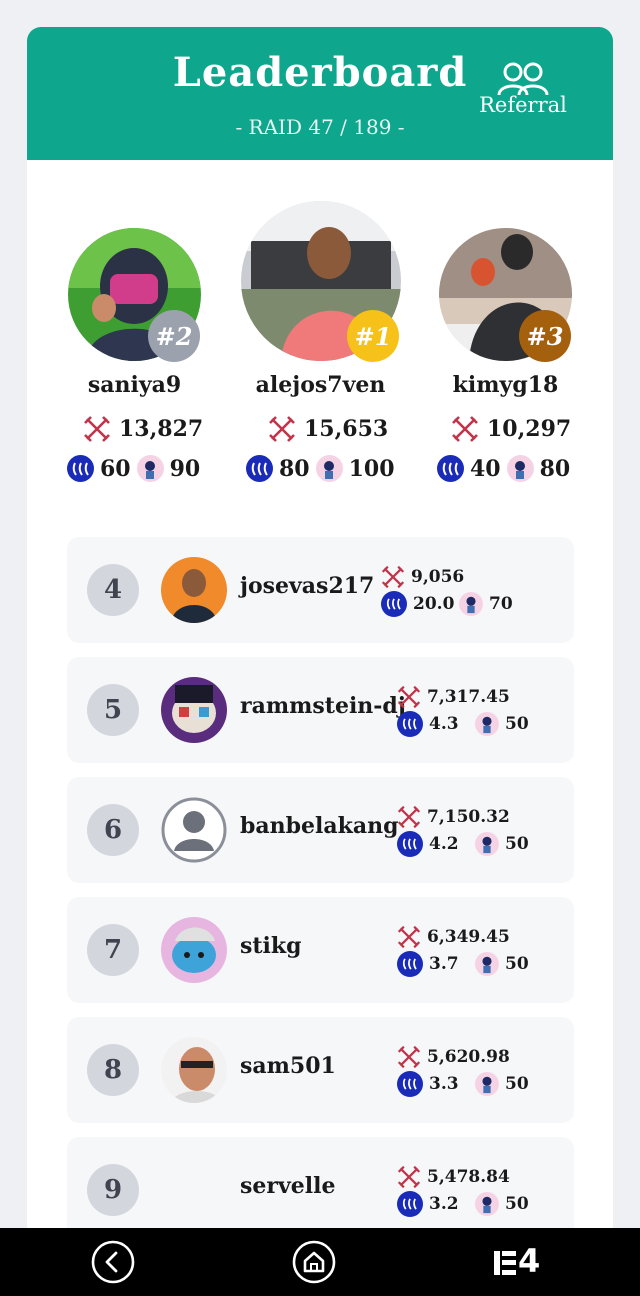 The height and width of the screenshot is (1296, 640). I want to click on row-steem: 3.3, so click(444, 1083).